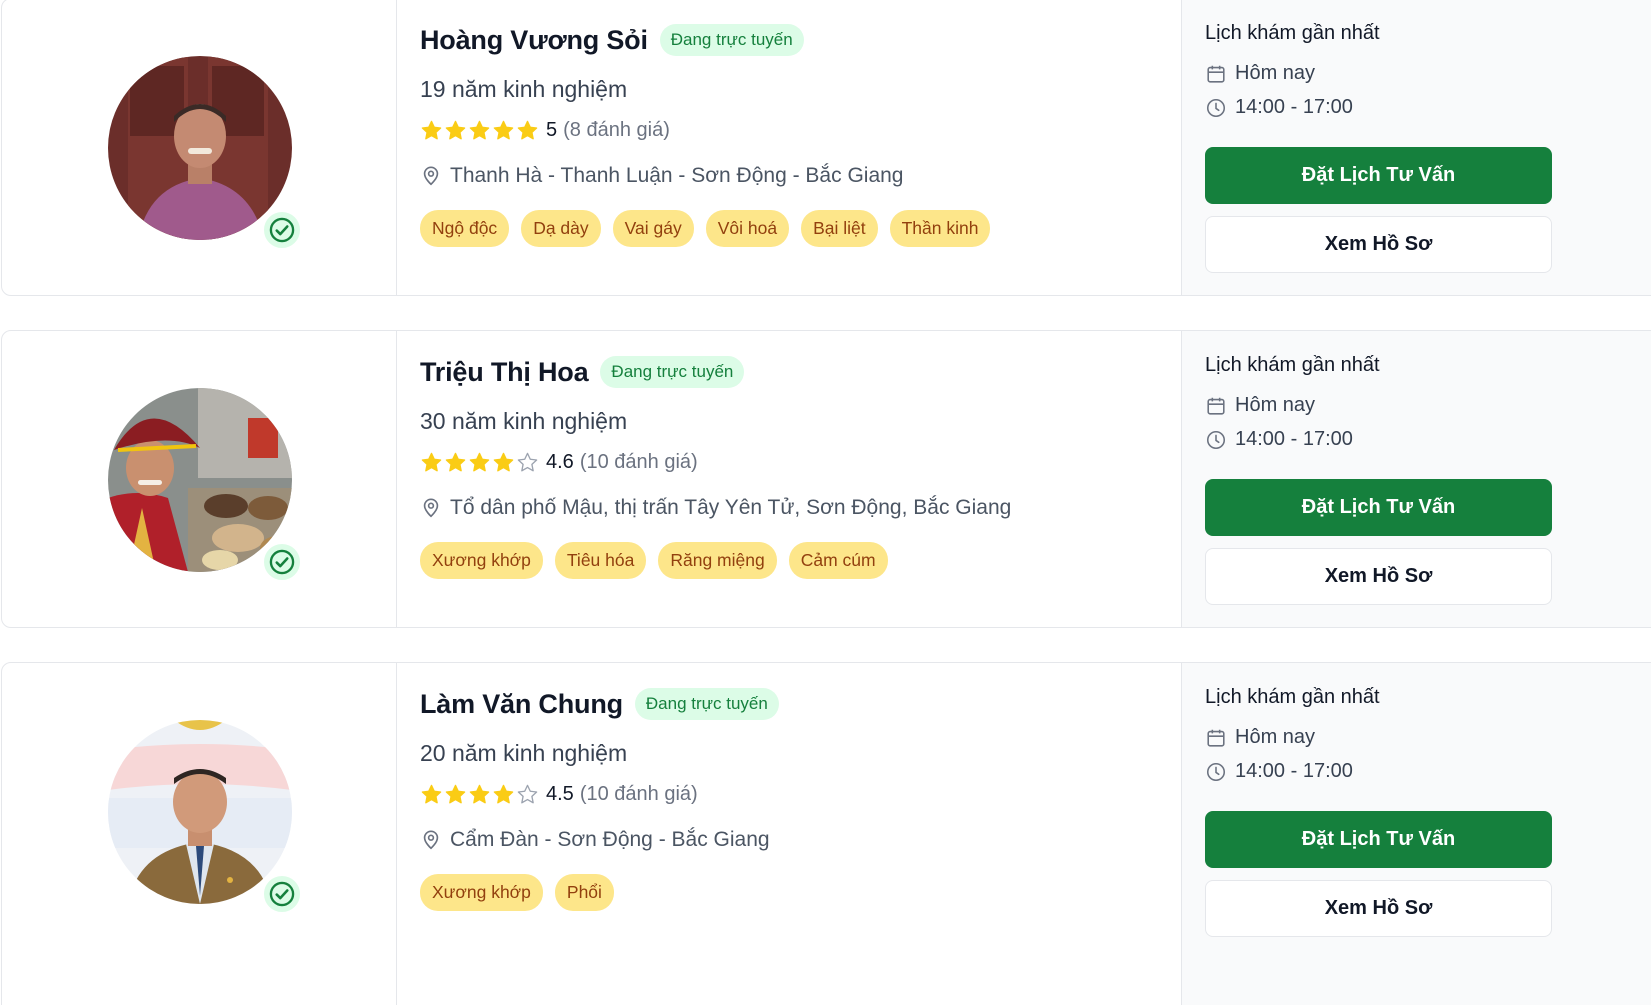 The width and height of the screenshot is (1651, 1005). What do you see at coordinates (534, 40) in the screenshot?
I see `doctor-name: Hoàng Vương Sỏi` at bounding box center [534, 40].